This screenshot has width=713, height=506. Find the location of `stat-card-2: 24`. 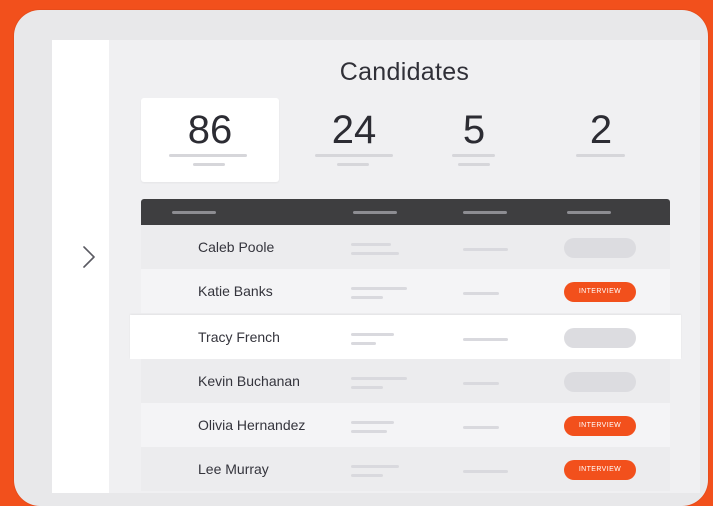

stat-card-2: 24 is located at coordinates (354, 140).